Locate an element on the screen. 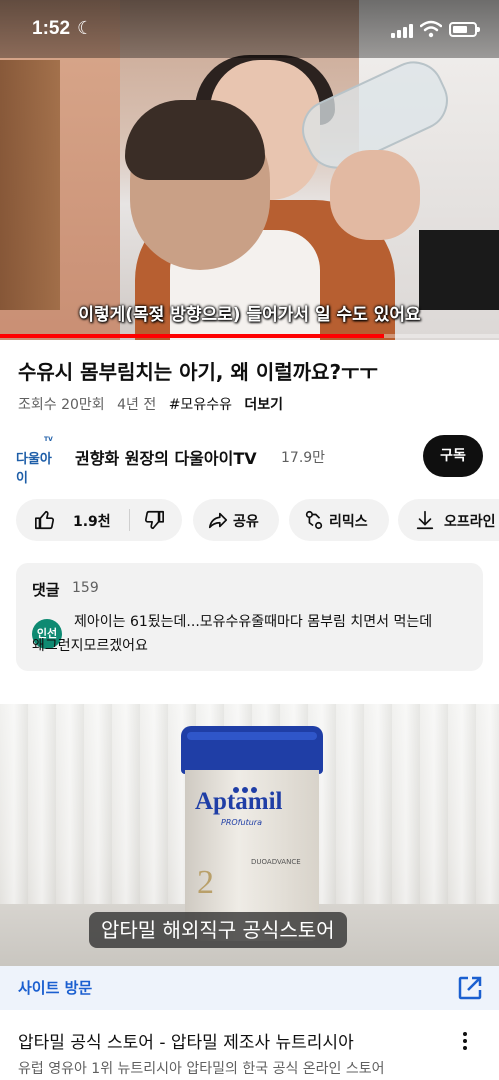  product-stage: 2 is located at coordinates (205, 882).